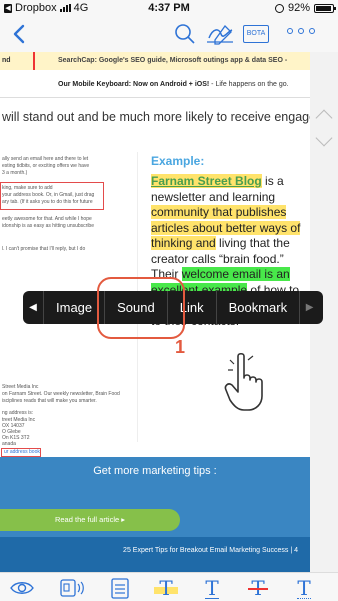  I want to click on view-mode-icon, so click(22, 588).